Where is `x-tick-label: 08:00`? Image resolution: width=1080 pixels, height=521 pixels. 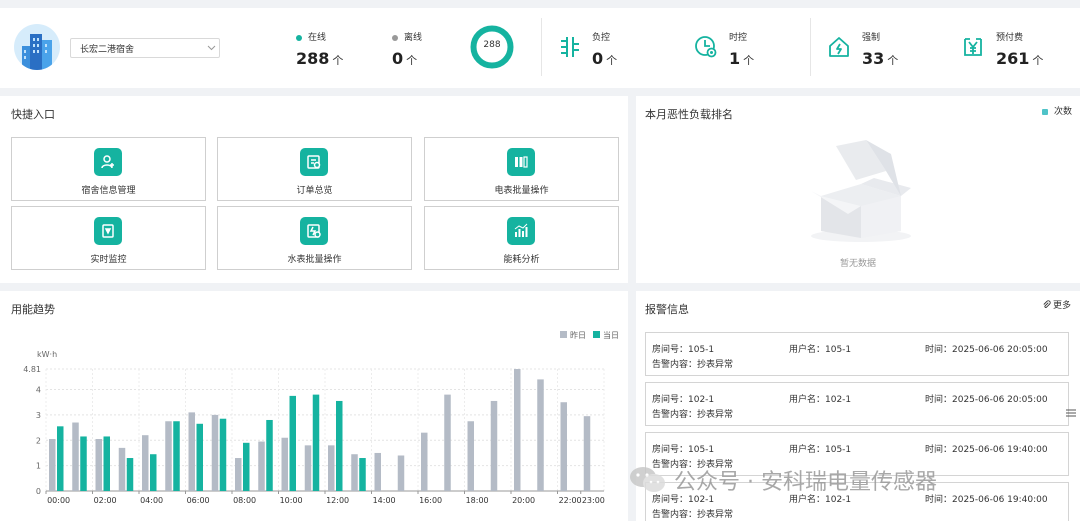
x-tick-label: 08:00 is located at coordinates (244, 500).